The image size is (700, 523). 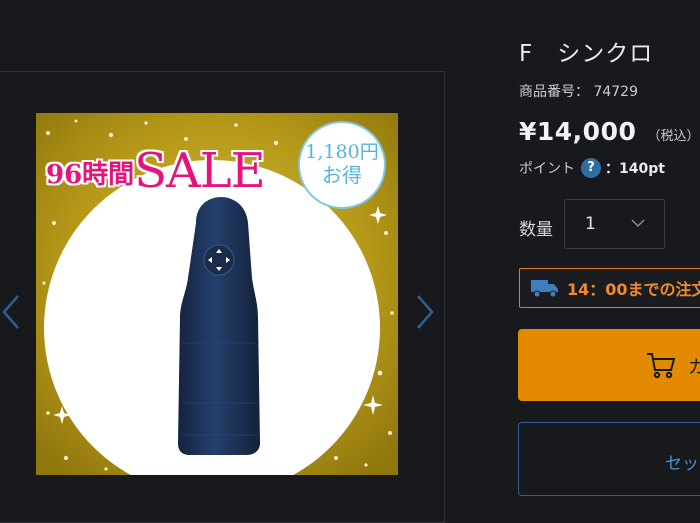 I want to click on product-price: ¥14,000, so click(x=578, y=131).